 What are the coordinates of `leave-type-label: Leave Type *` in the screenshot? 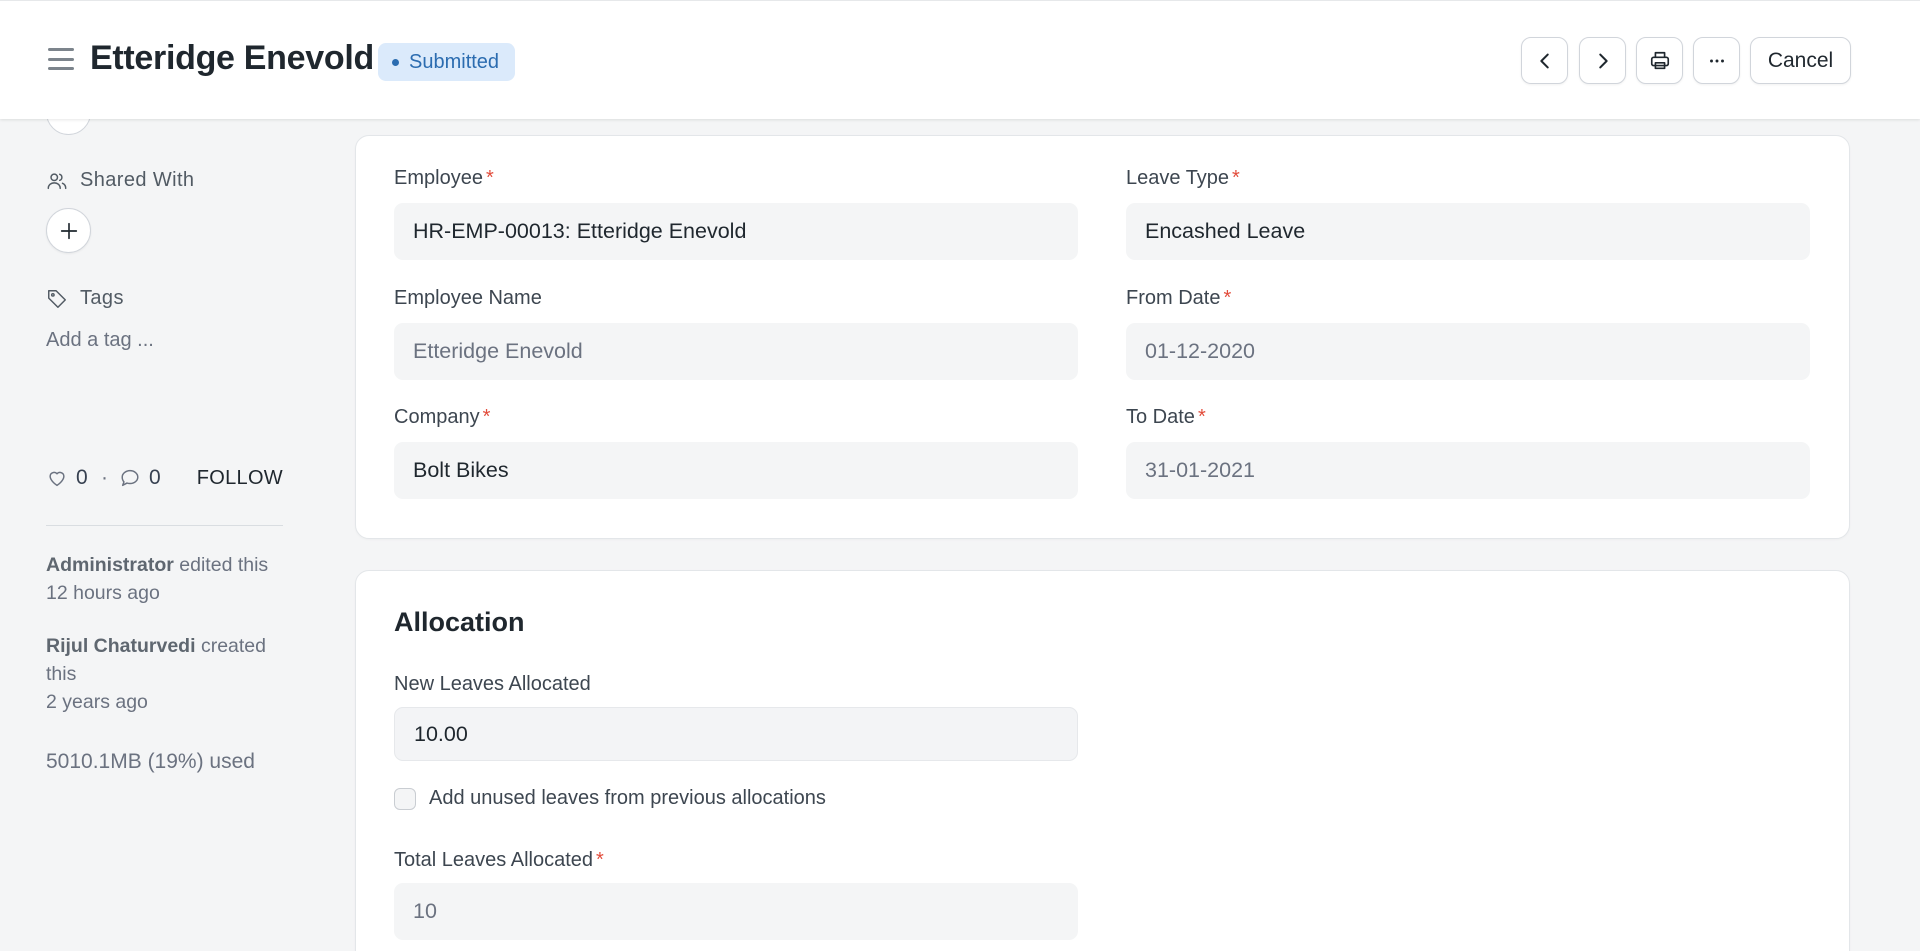 It's located at (1183, 178).